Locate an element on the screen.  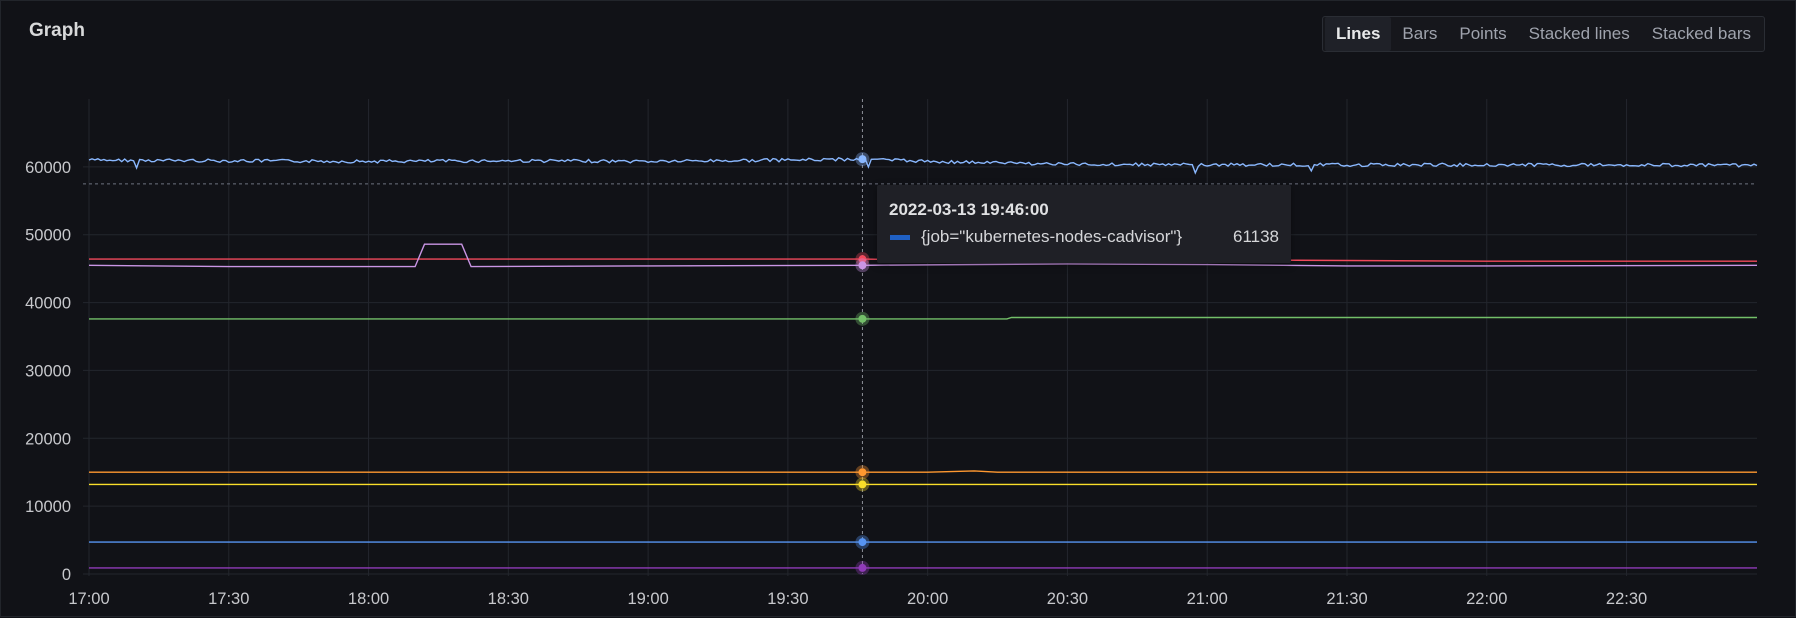
x-tick-label: 17:00 is located at coordinates (88, 599).